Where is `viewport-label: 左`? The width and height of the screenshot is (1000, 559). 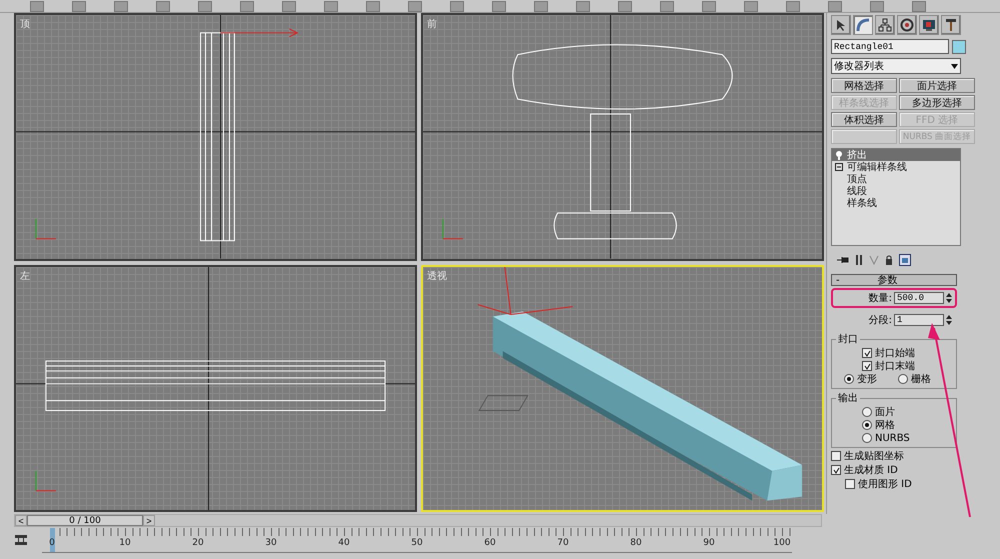 viewport-label: 左 is located at coordinates (25, 276).